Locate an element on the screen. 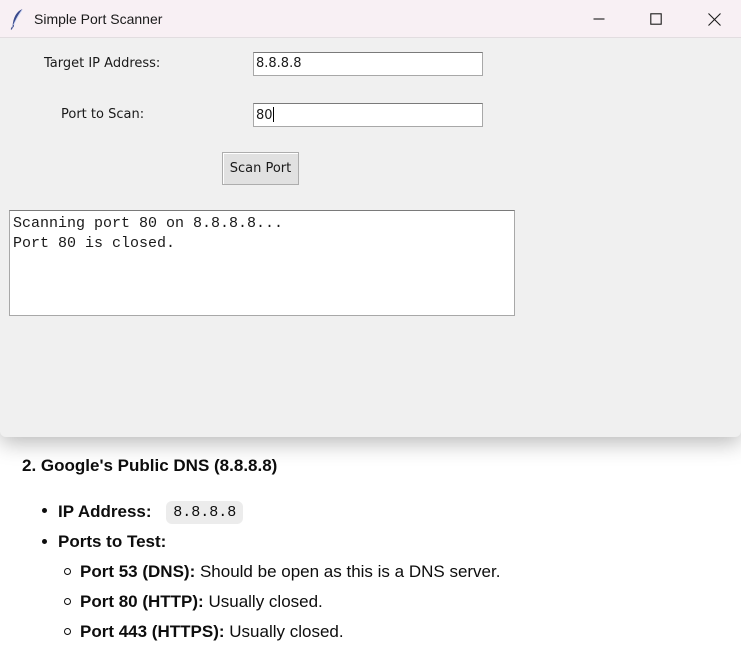  list-item-port-80: Port 80 (HTTP): Usually closed. is located at coordinates (193, 602).